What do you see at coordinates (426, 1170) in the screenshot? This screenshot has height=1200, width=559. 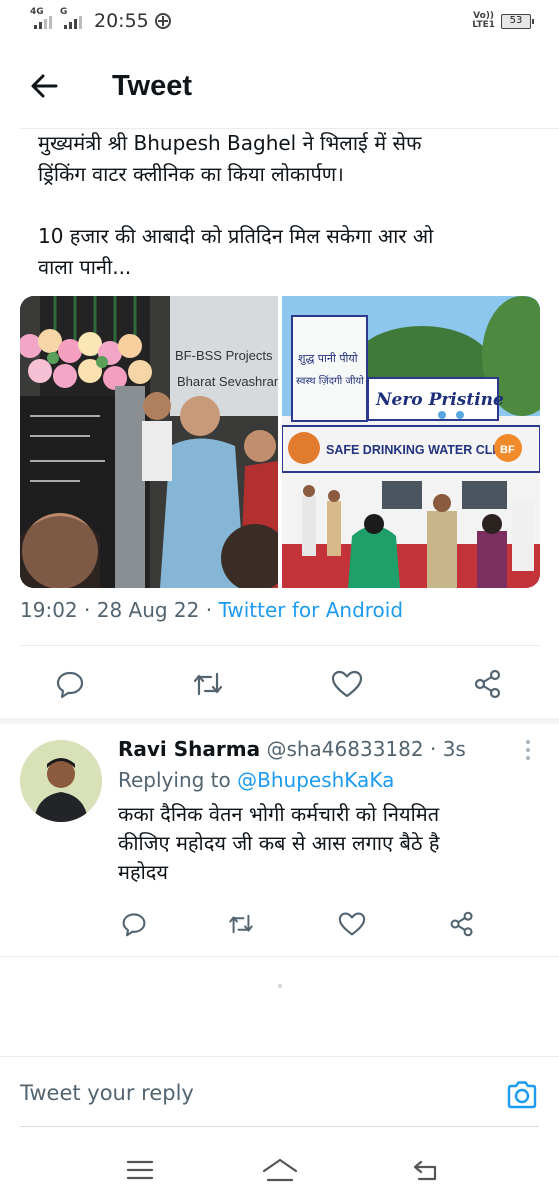 I see `back-icon` at bounding box center [426, 1170].